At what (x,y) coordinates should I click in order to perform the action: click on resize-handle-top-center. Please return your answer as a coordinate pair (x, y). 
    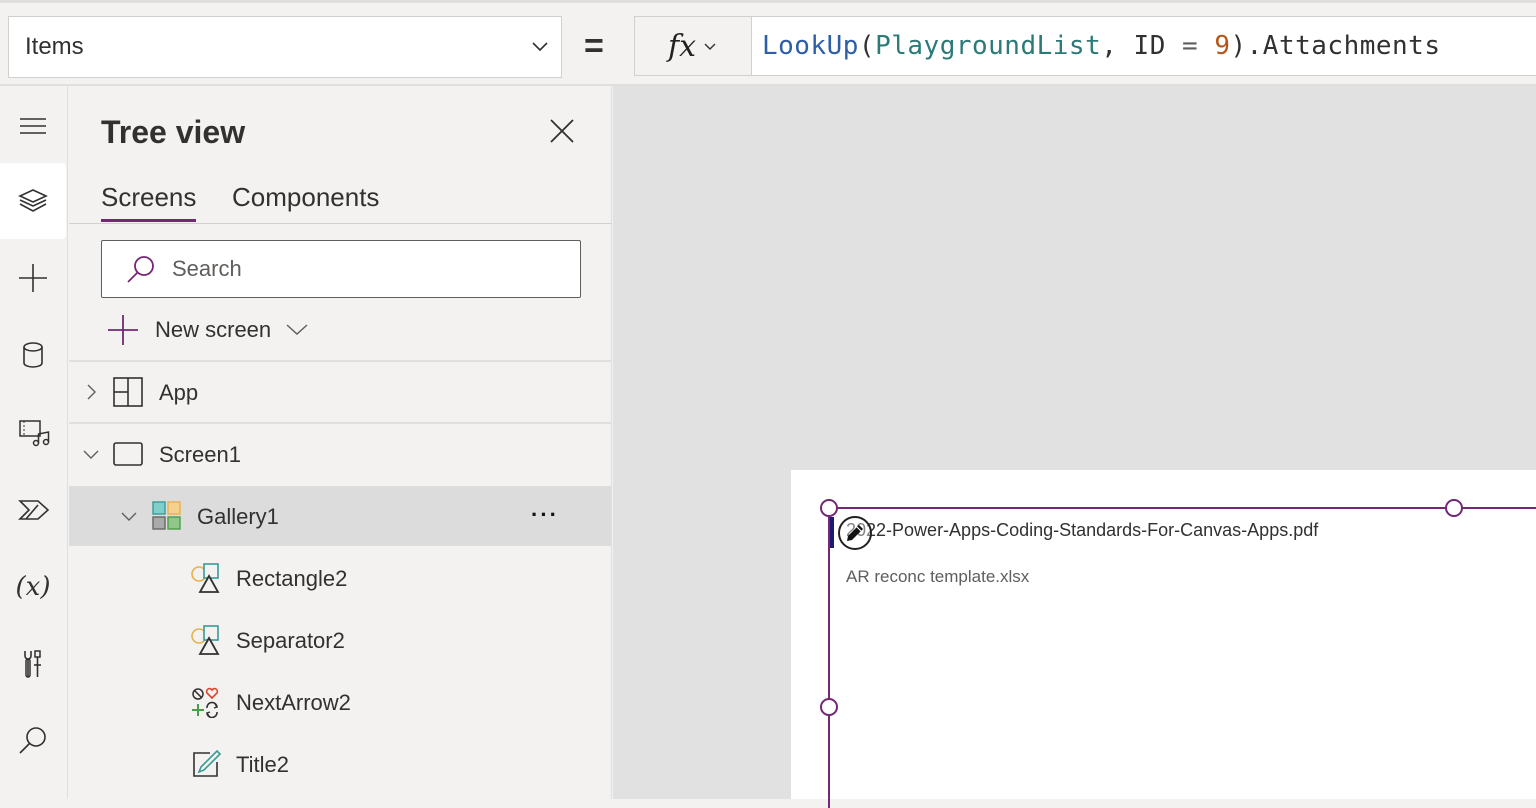
    Looking at the image, I should click on (1454, 508).